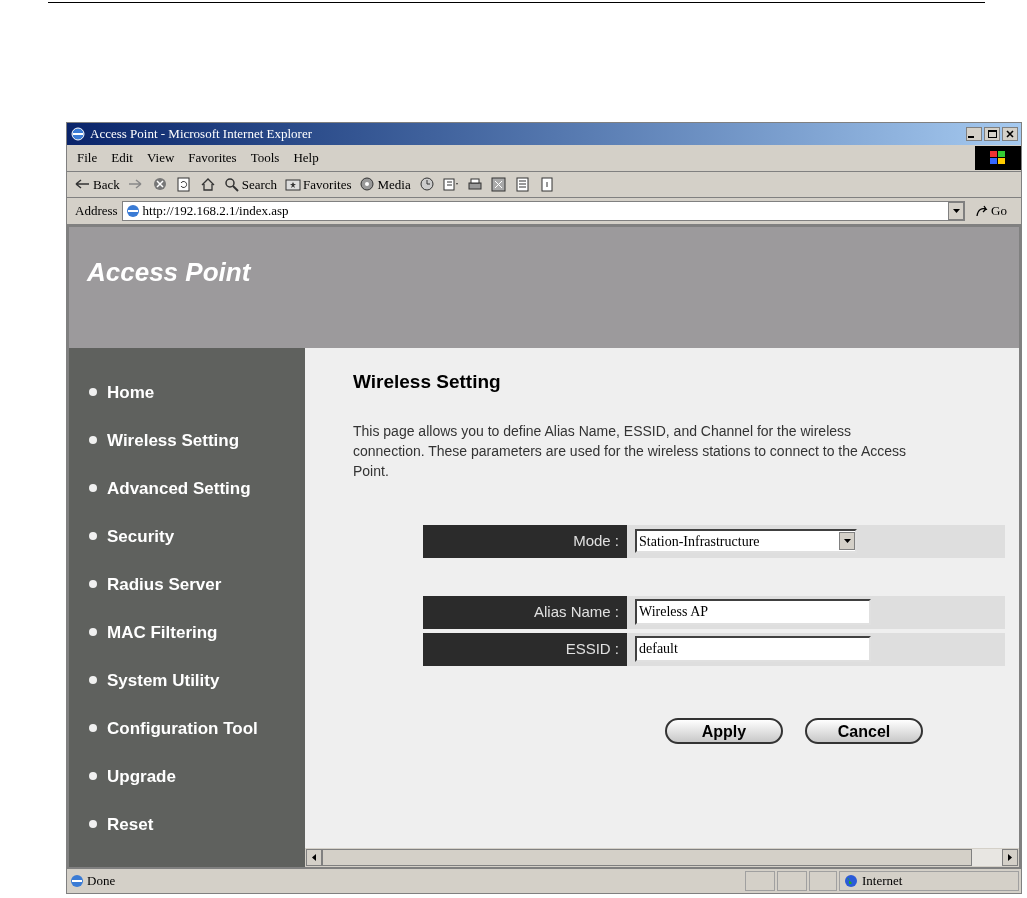 This screenshot has width=1027, height=898. Describe the element at coordinates (265, 158) in the screenshot. I see `menu-item: Tools` at that location.